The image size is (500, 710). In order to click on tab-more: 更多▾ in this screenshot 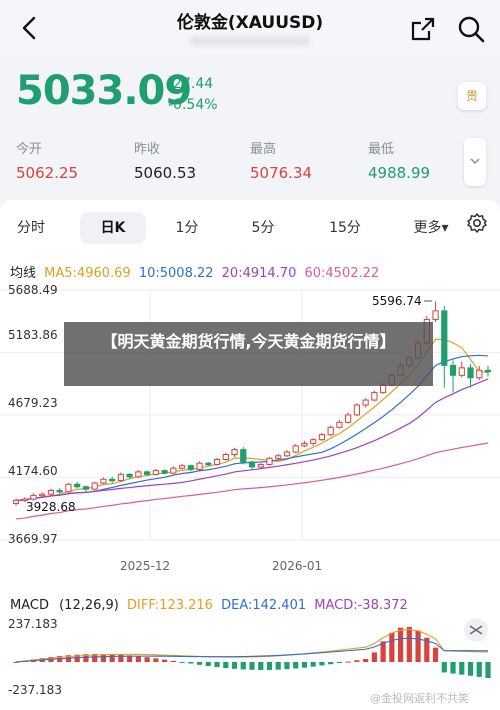, I will do `click(431, 228)`.